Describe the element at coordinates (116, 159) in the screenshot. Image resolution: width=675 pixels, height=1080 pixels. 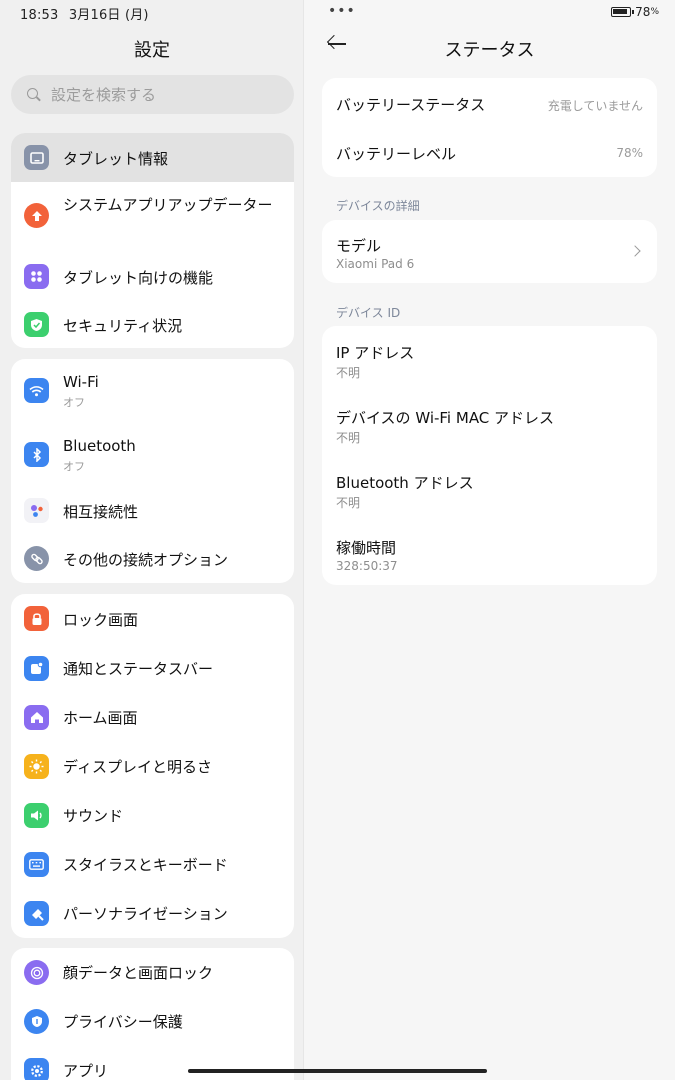
I see `sidebar-item-label: タブレット情報` at that location.